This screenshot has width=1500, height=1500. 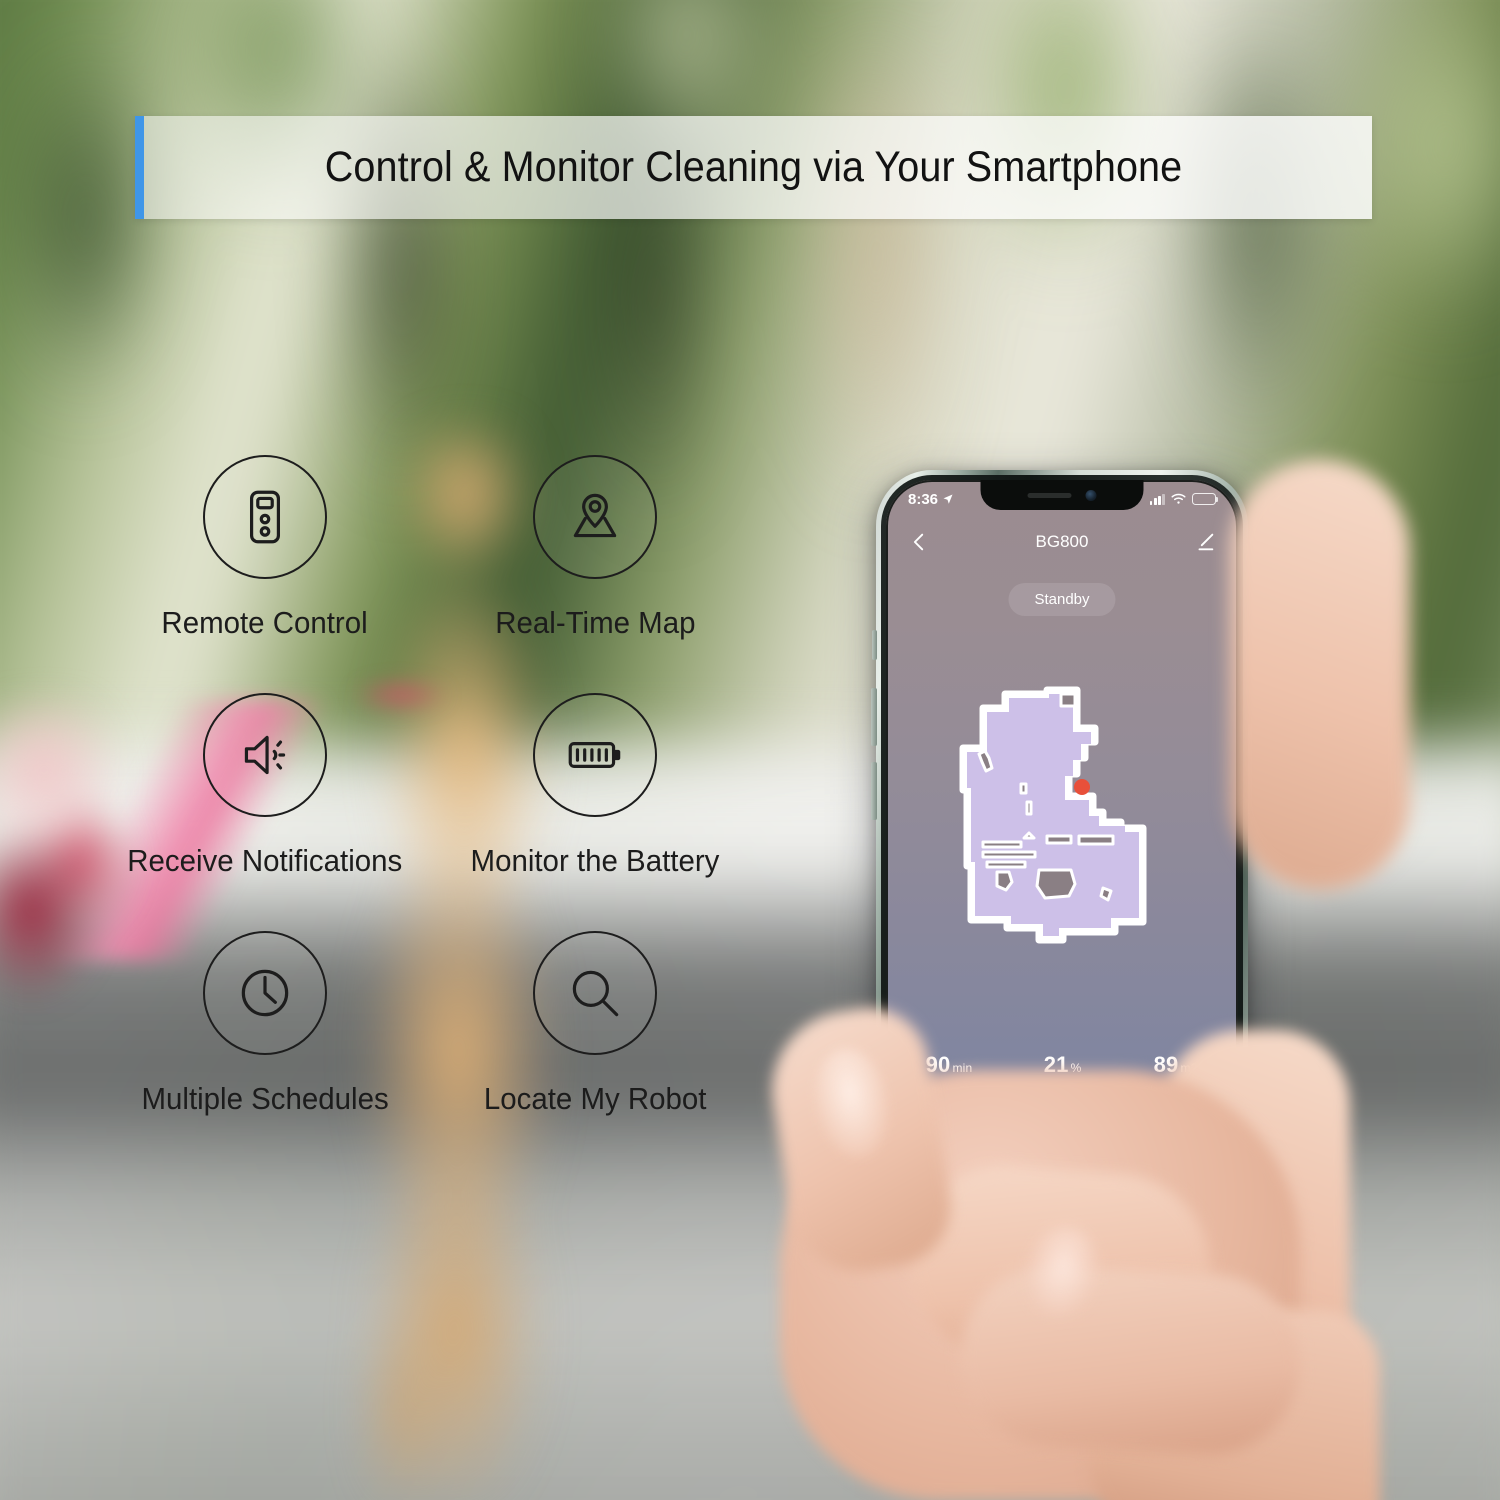 I want to click on device-name-title: BG800, so click(x=1062, y=541).